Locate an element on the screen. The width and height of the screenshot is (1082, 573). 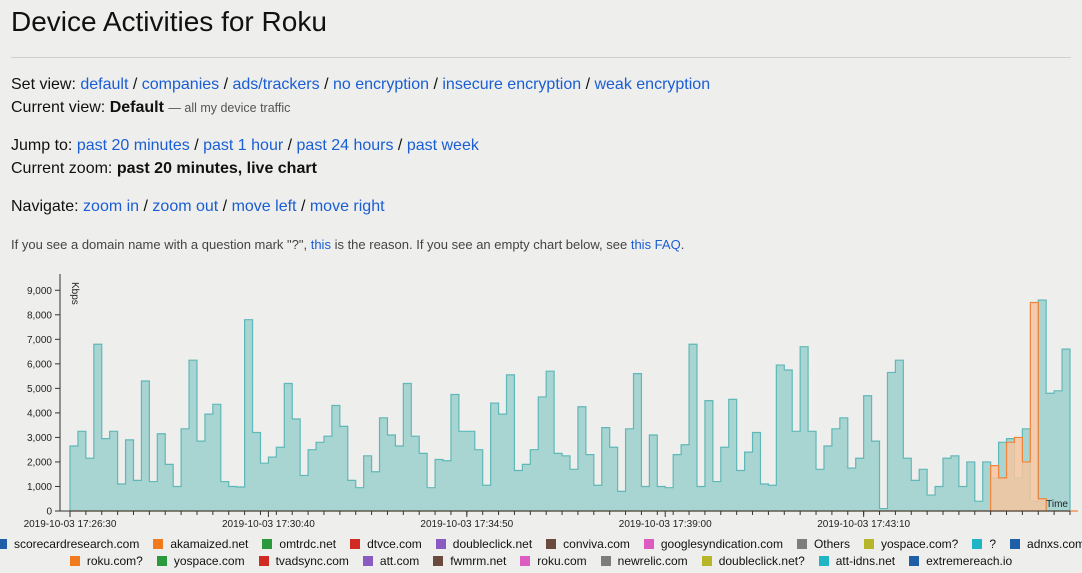
legend-item: roku.com? is located at coordinates (106, 561).